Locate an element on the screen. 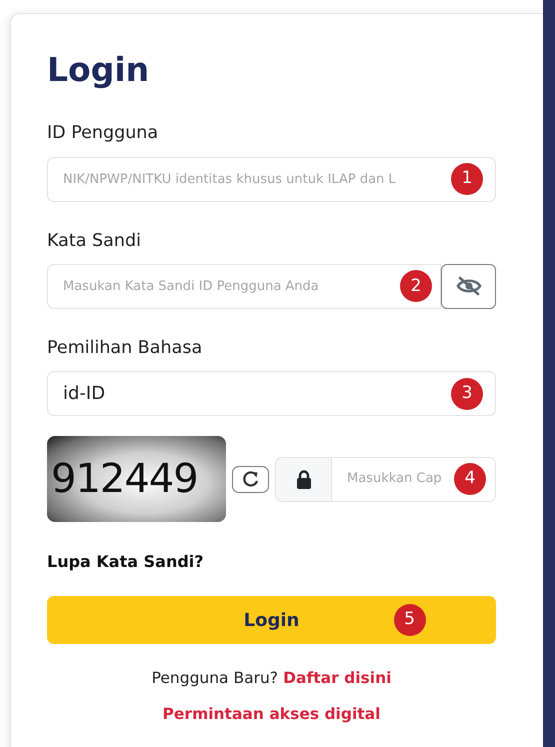 This screenshot has width=555, height=747. eye-off-icon is located at coordinates (469, 286).